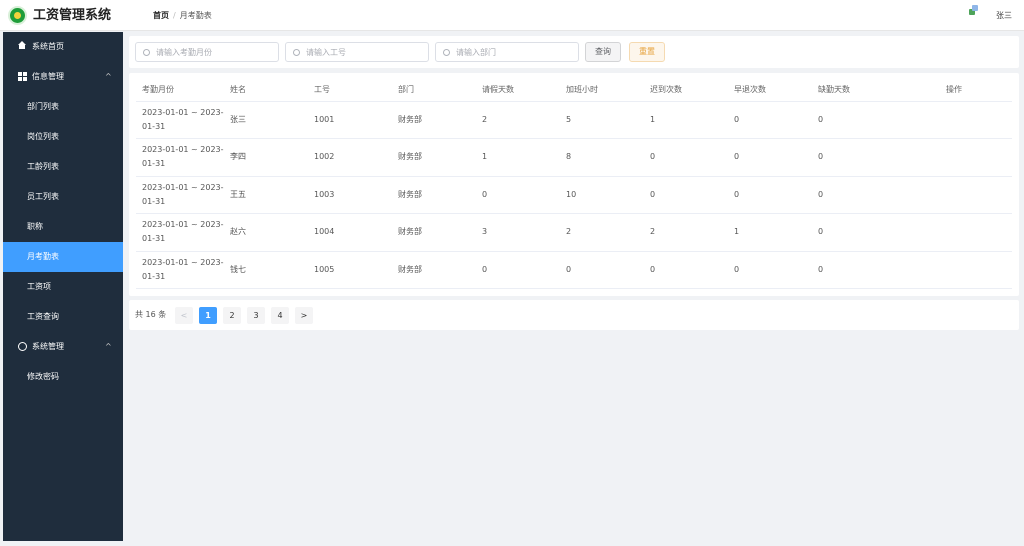  I want to click on table-row: 2023-01-01 ~ 2023-01-31 李四 1002 财务部 1 8 0 0 0, so click(574, 157).